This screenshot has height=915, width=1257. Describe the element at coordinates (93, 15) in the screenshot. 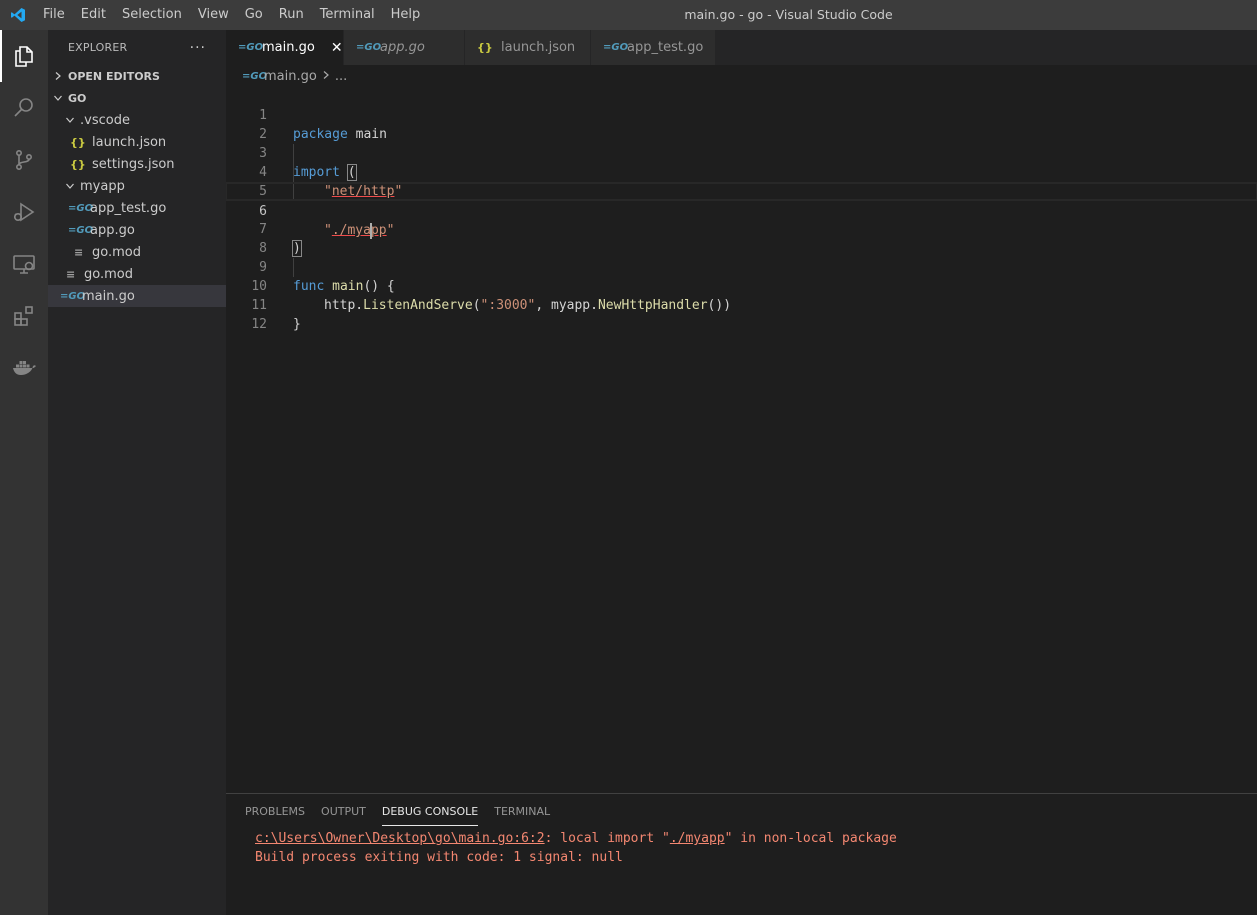

I see `menu-edit: Edit` at that location.